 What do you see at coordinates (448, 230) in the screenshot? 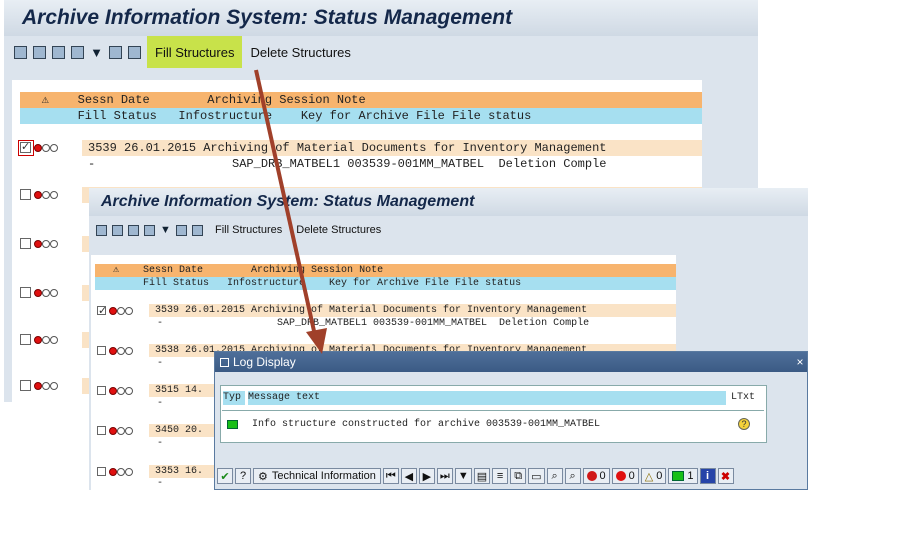
I see `front-toolbar: ▼ Fill Structures Delete Structures` at bounding box center [448, 230].